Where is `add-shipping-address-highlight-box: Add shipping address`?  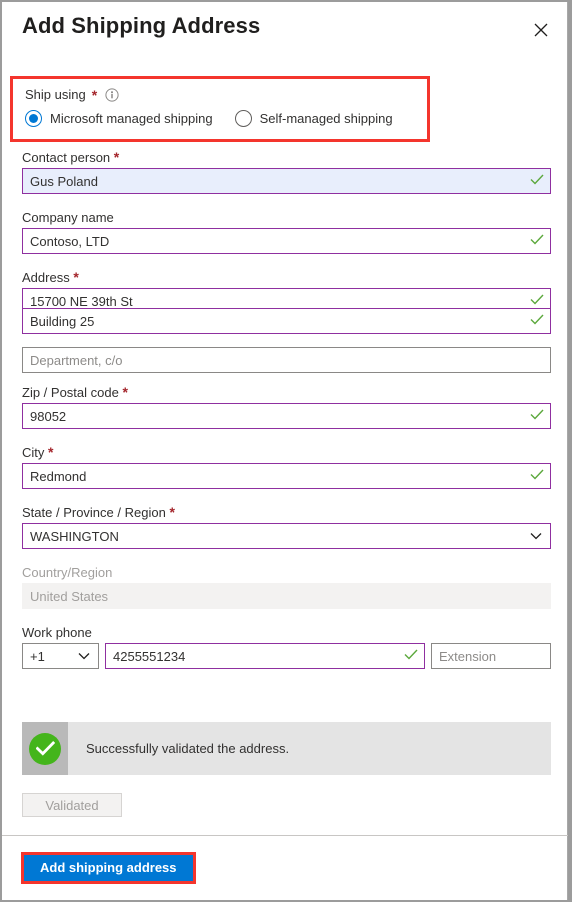
add-shipping-address-highlight-box: Add shipping address is located at coordinates (108, 868).